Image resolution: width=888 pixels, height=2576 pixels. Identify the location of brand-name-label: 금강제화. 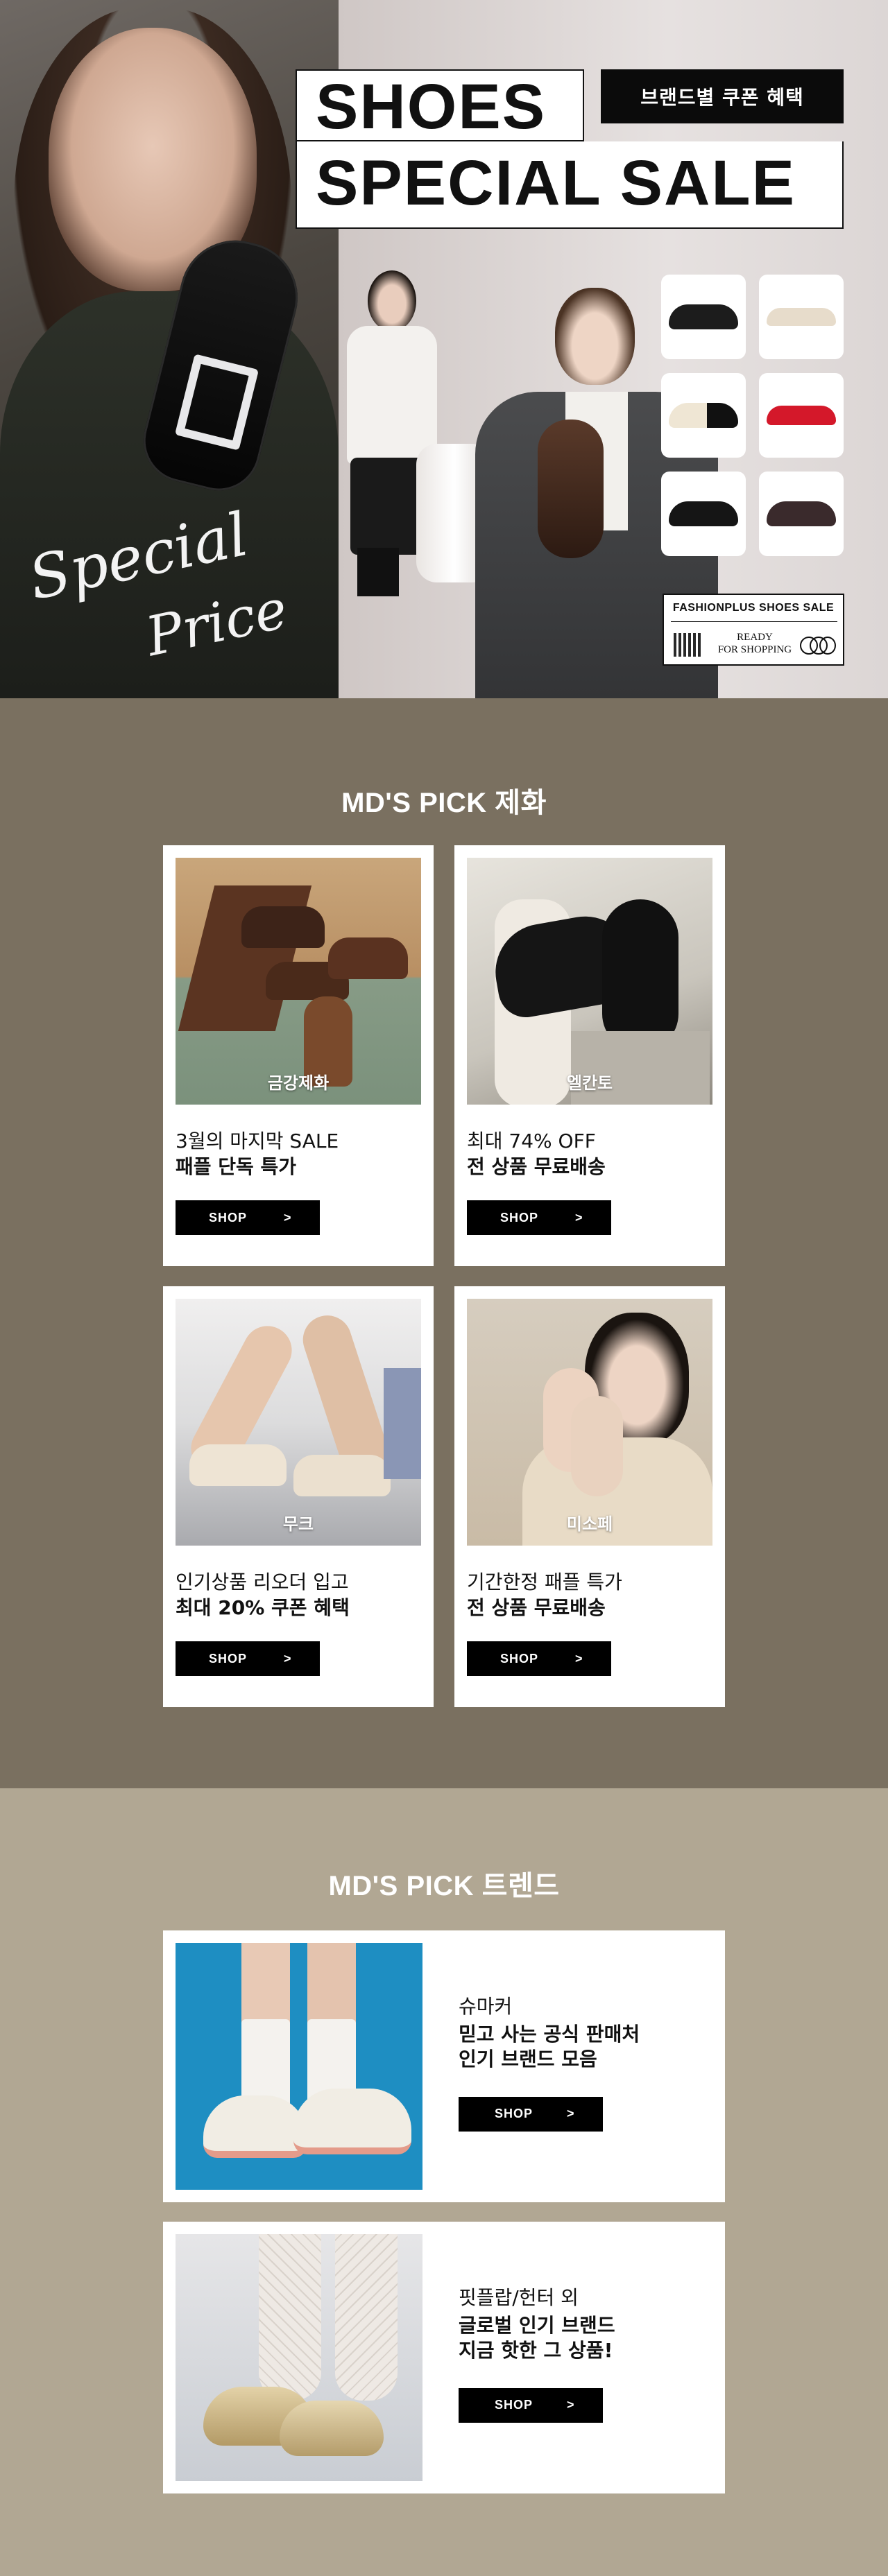
(298, 1083).